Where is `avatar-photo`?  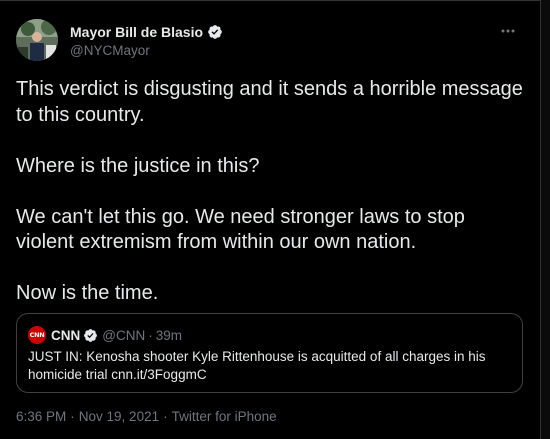
avatar-photo is located at coordinates (37, 40).